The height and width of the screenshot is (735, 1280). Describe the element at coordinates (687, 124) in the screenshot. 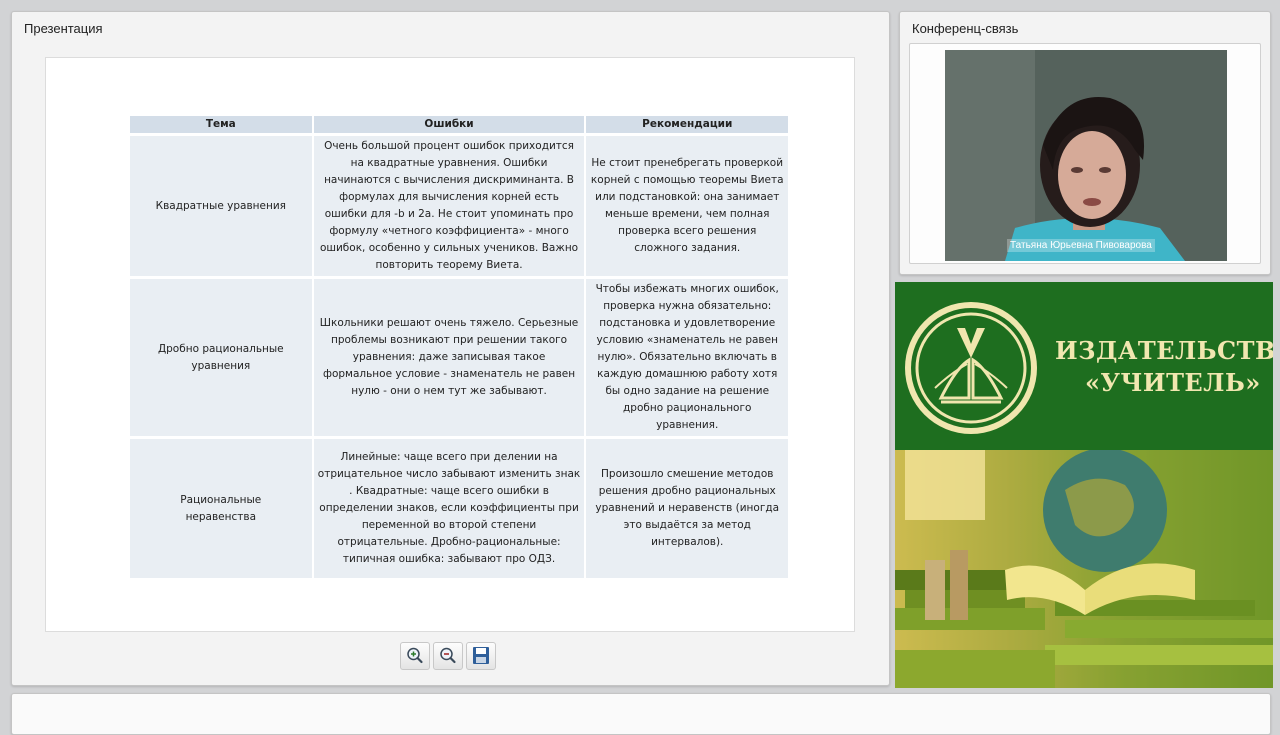

I see `table-header: Рекомендации` at that location.